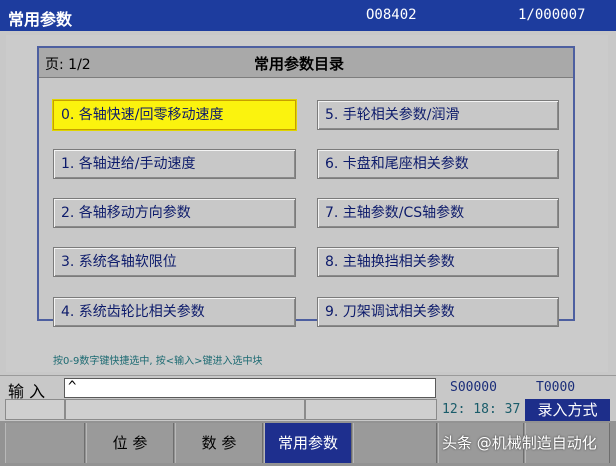 The height and width of the screenshot is (466, 616). I want to click on panel-header: 页: 1/2 常用参数目录, so click(306, 63).